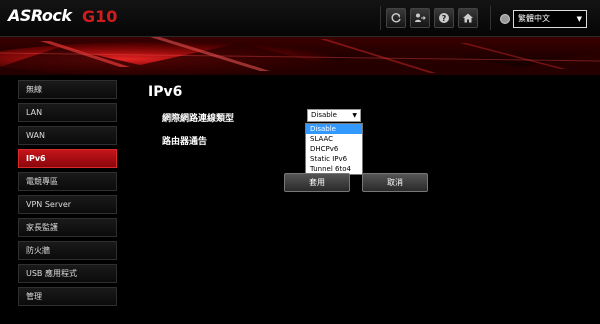  I want to click on sidebar-item-usb-apps: USB 應用程式, so click(67, 273).